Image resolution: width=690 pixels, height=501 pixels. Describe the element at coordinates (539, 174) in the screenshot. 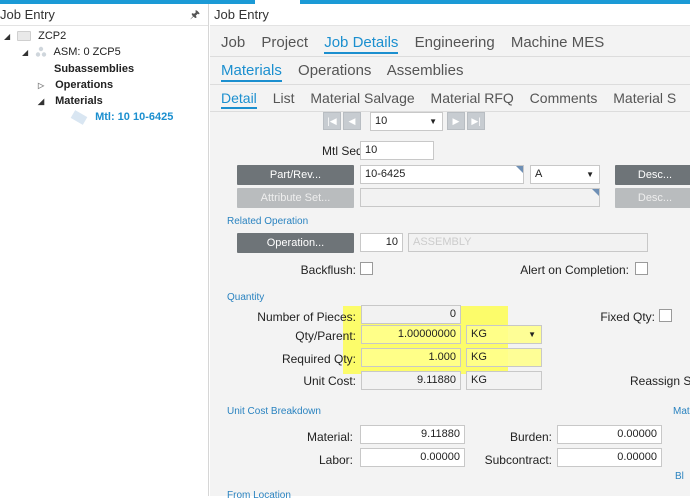

I see `revision-select-value: A` at that location.